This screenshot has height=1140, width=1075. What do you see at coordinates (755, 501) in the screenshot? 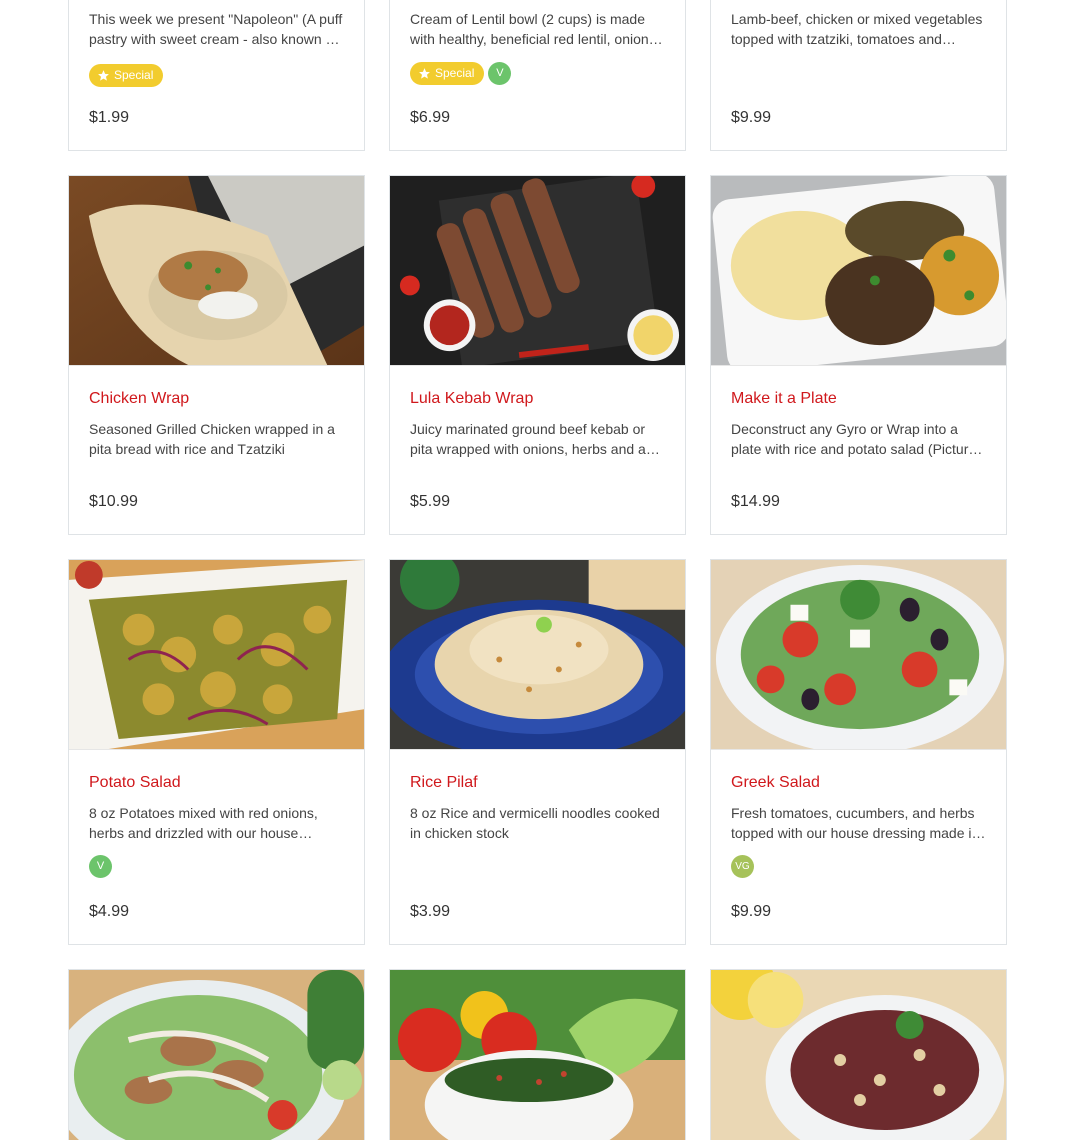
I see `item-price: $14.99` at bounding box center [755, 501].